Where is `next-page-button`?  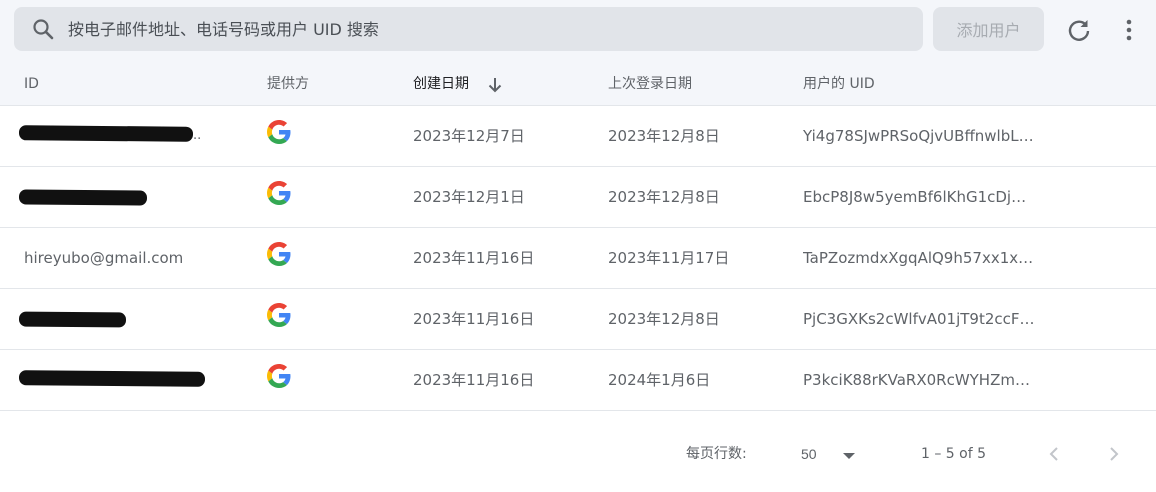
next-page-button is located at coordinates (1114, 454).